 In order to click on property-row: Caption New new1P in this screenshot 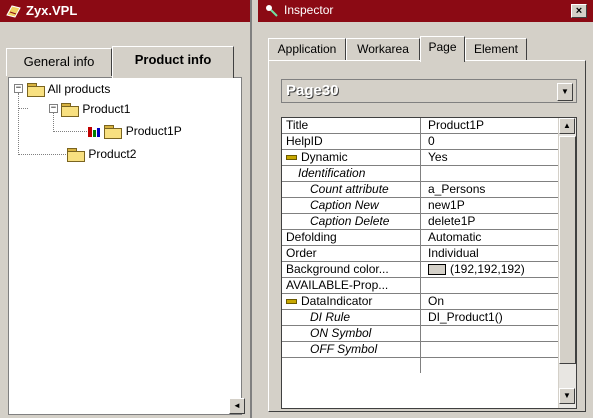, I will do `click(421, 206)`.